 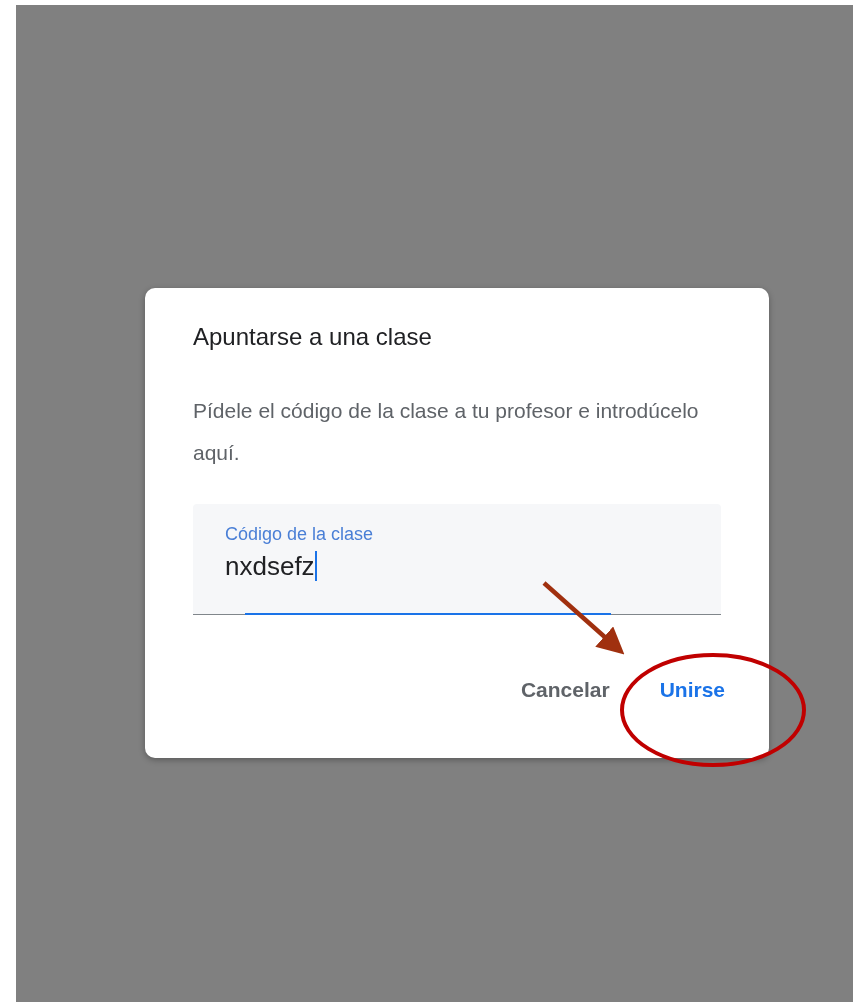 What do you see at coordinates (565, 690) in the screenshot?
I see `cancel-button: Cancelar` at bounding box center [565, 690].